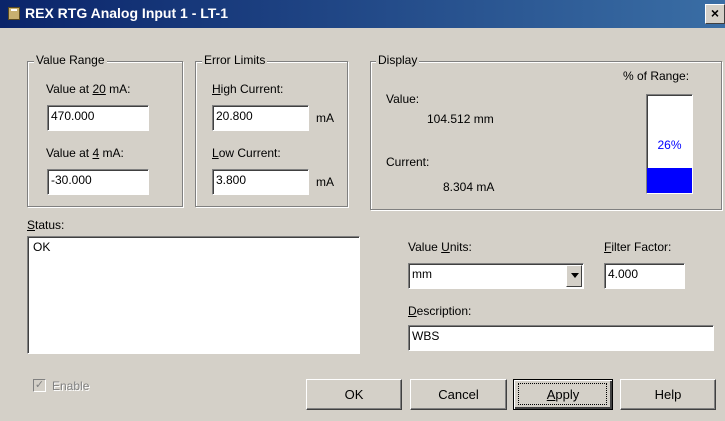 This screenshot has width=725, height=421. I want to click on range-bar-fill, so click(669, 180).